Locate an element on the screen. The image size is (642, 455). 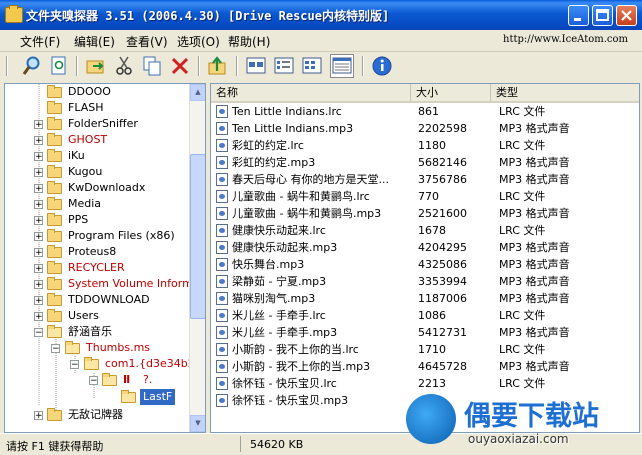
search-button is located at coordinates (32, 66).